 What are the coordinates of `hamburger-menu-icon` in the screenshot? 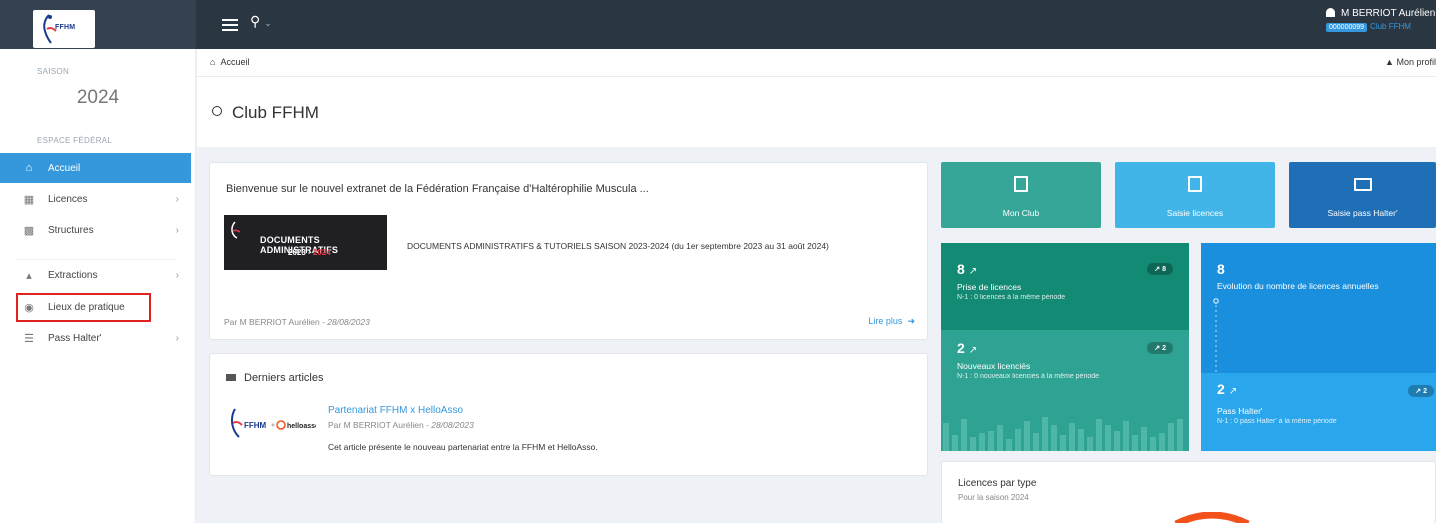 It's located at (230, 24).